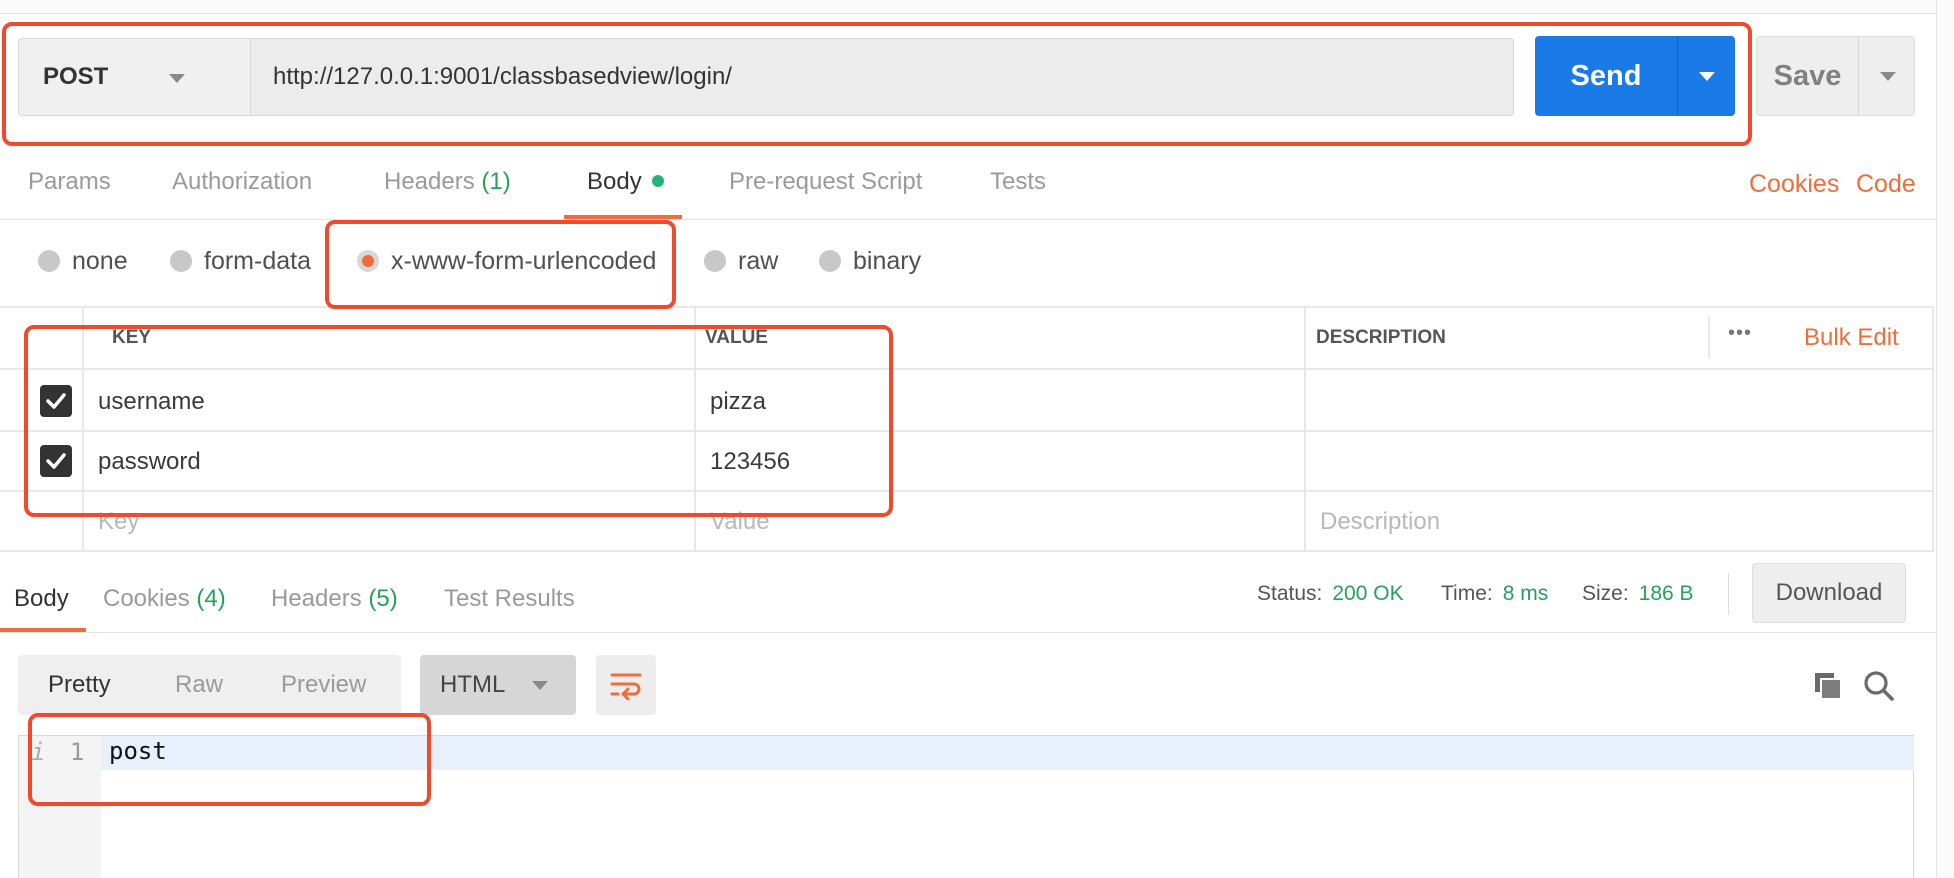  Describe the element at coordinates (41, 599) in the screenshot. I see `response-tab-body: Body` at that location.